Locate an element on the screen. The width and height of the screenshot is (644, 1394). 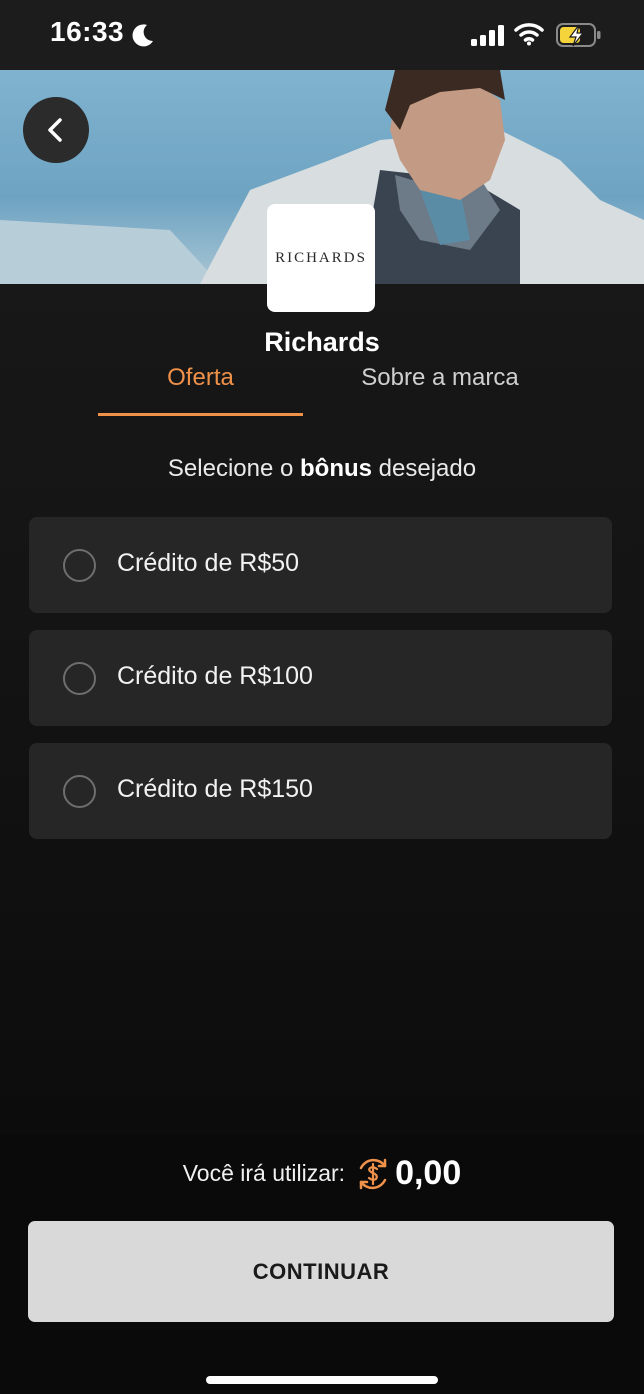
option-label: Crédito de R$150 is located at coordinates (215, 789).